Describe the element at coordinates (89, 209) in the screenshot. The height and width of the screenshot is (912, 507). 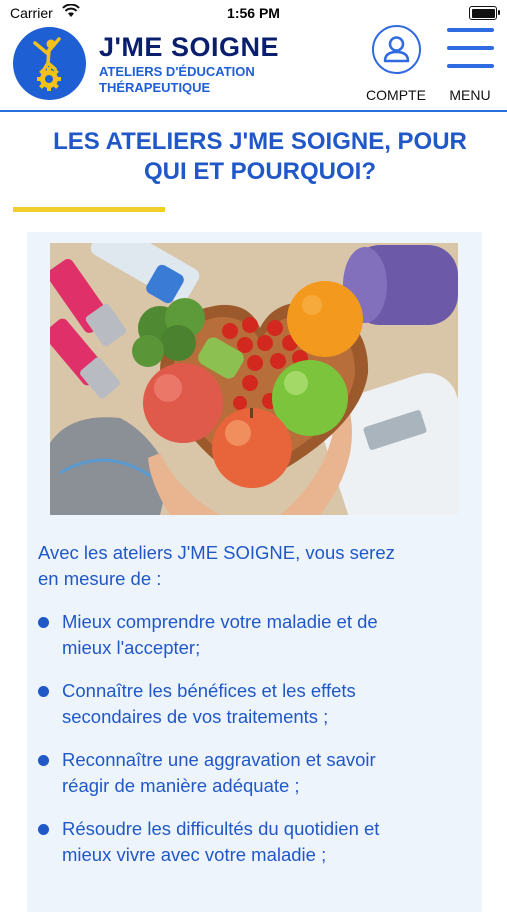
I see `title-underline` at that location.